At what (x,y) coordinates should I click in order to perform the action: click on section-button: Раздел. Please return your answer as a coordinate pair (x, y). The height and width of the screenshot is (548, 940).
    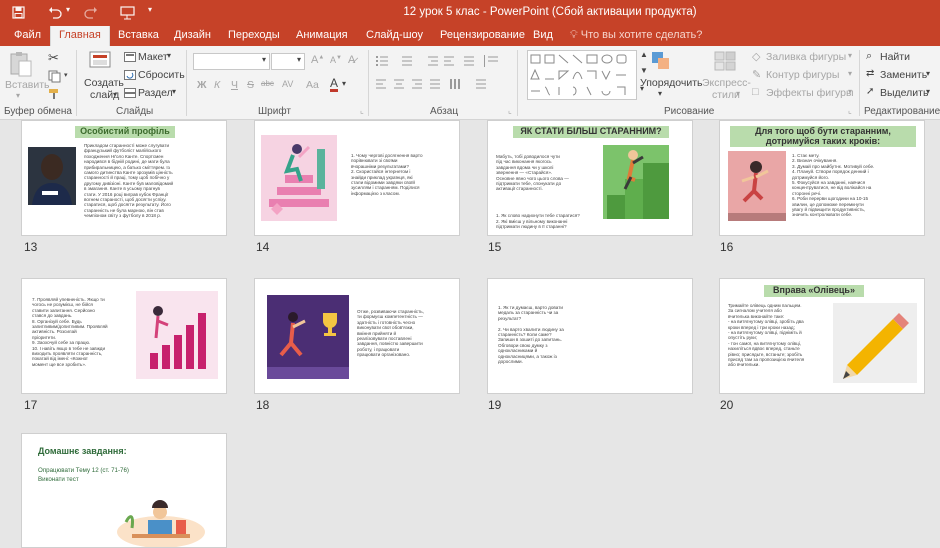
    Looking at the image, I should click on (155, 93).